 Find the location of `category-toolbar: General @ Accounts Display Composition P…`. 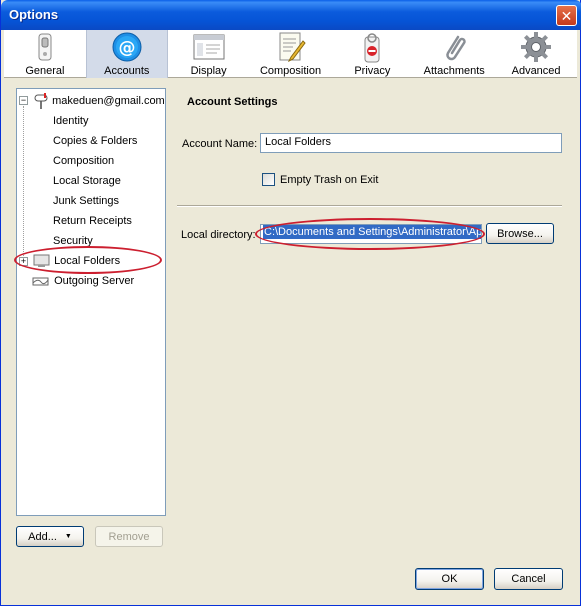

category-toolbar: General @ Accounts Display Composition P… is located at coordinates (290, 54).